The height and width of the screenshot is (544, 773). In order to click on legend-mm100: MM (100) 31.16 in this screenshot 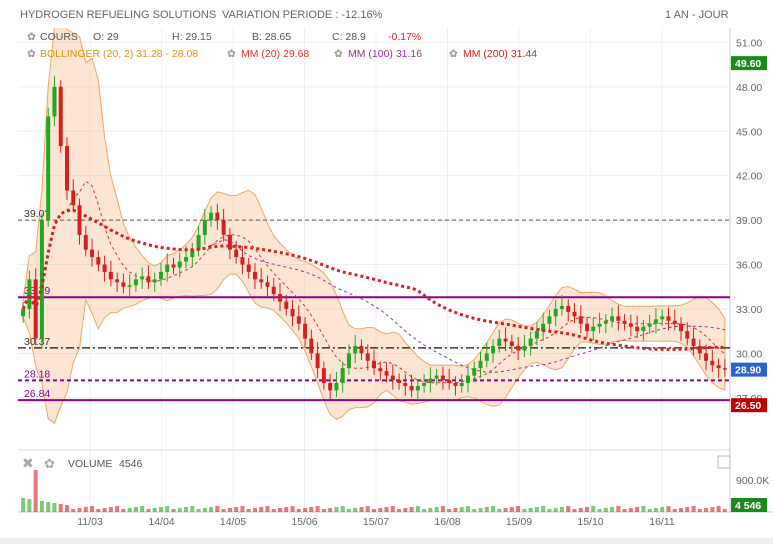, I will do `click(385, 54)`.